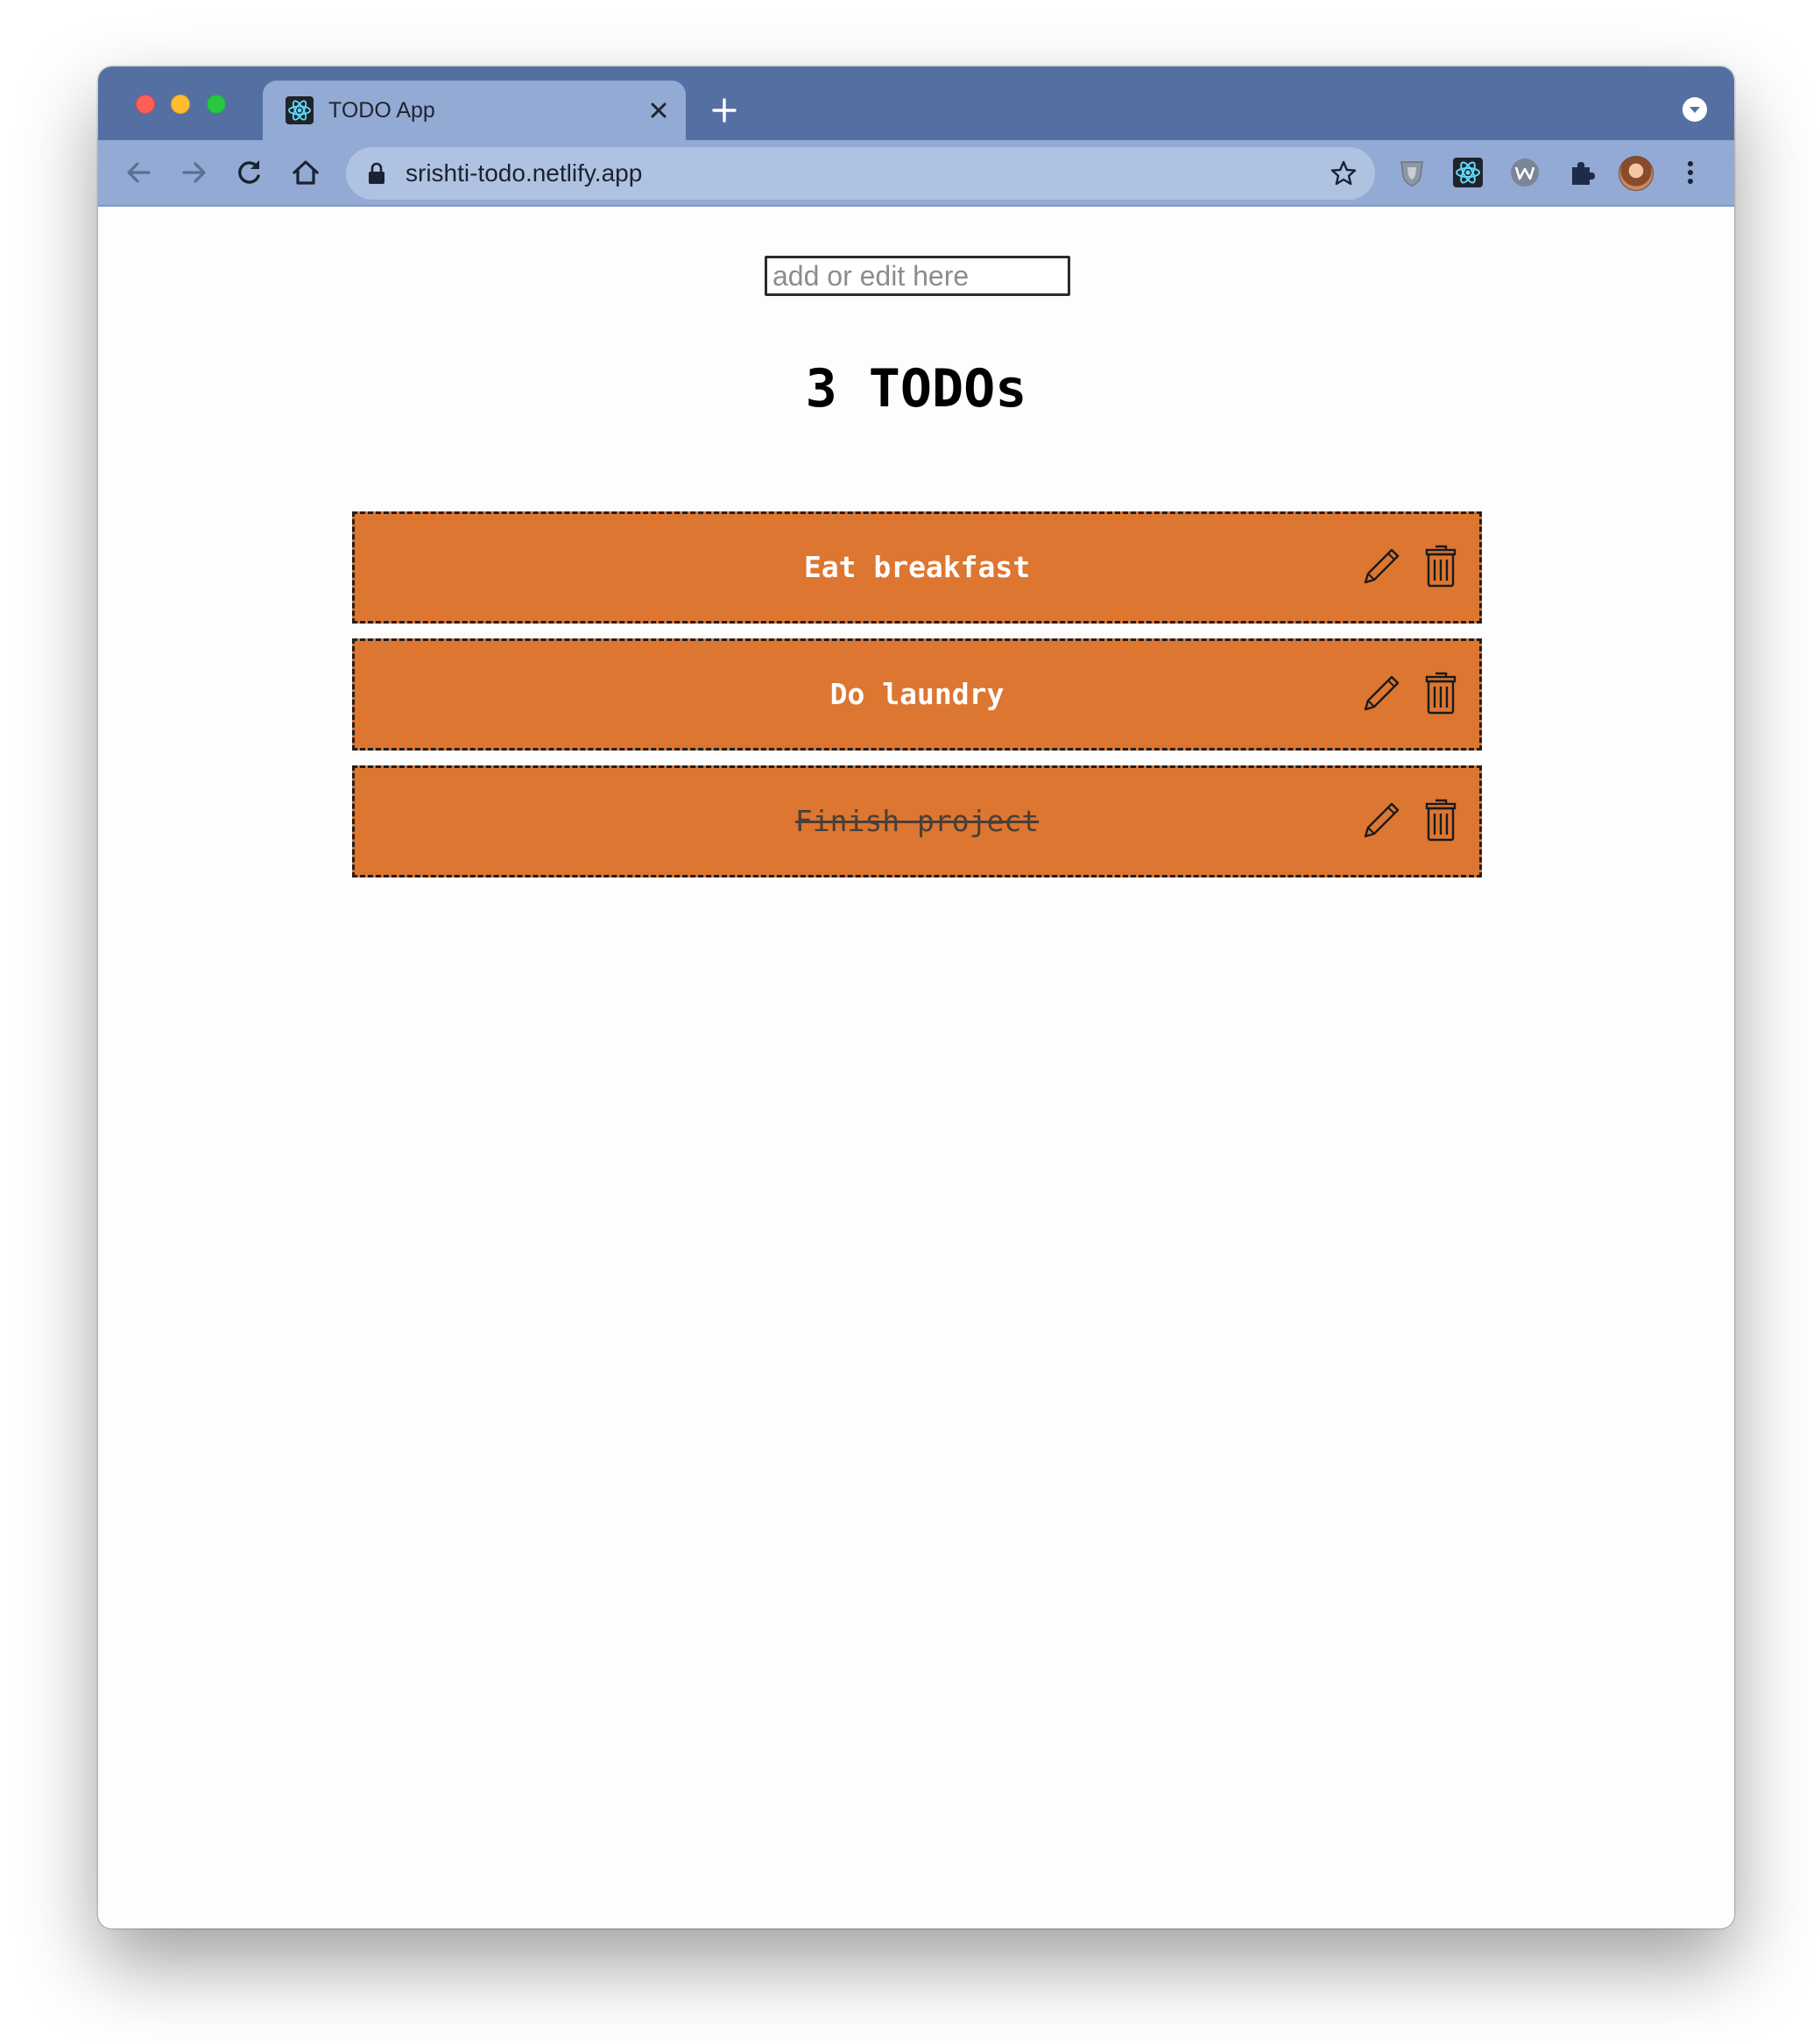 The width and height of the screenshot is (1820, 2044). Describe the element at coordinates (138, 172) in the screenshot. I see `back-arrow-icon` at that location.